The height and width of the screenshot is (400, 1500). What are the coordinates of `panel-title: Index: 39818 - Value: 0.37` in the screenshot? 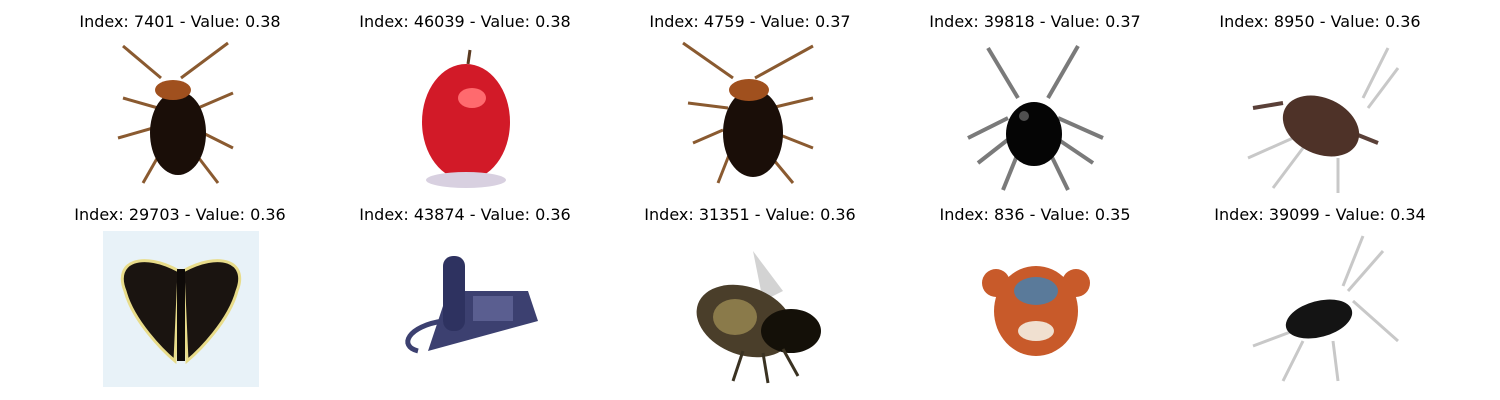 It's located at (1035, 21).